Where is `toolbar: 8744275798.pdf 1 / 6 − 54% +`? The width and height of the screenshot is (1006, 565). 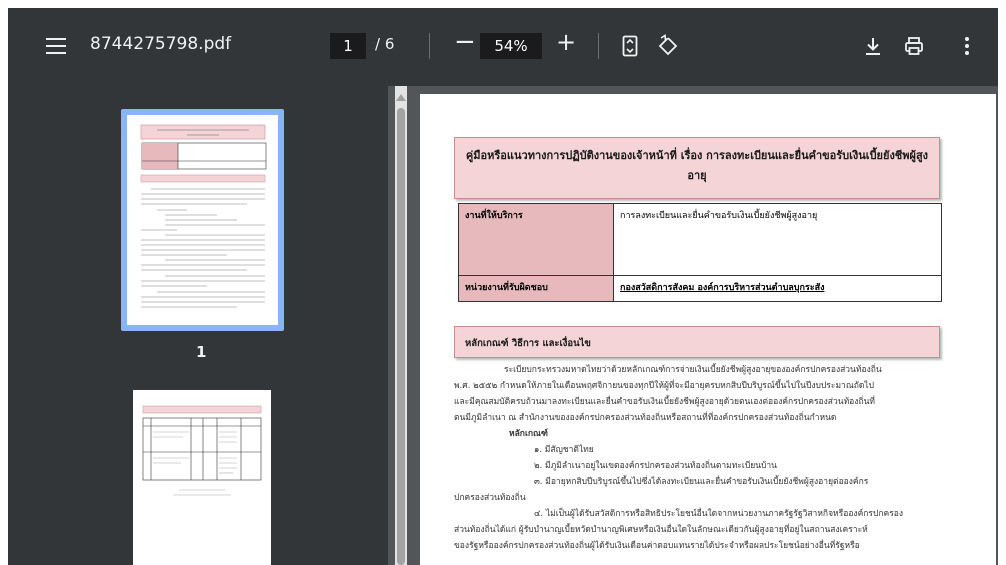 toolbar: 8744275798.pdf 1 / 6 − 54% + is located at coordinates (503, 47).